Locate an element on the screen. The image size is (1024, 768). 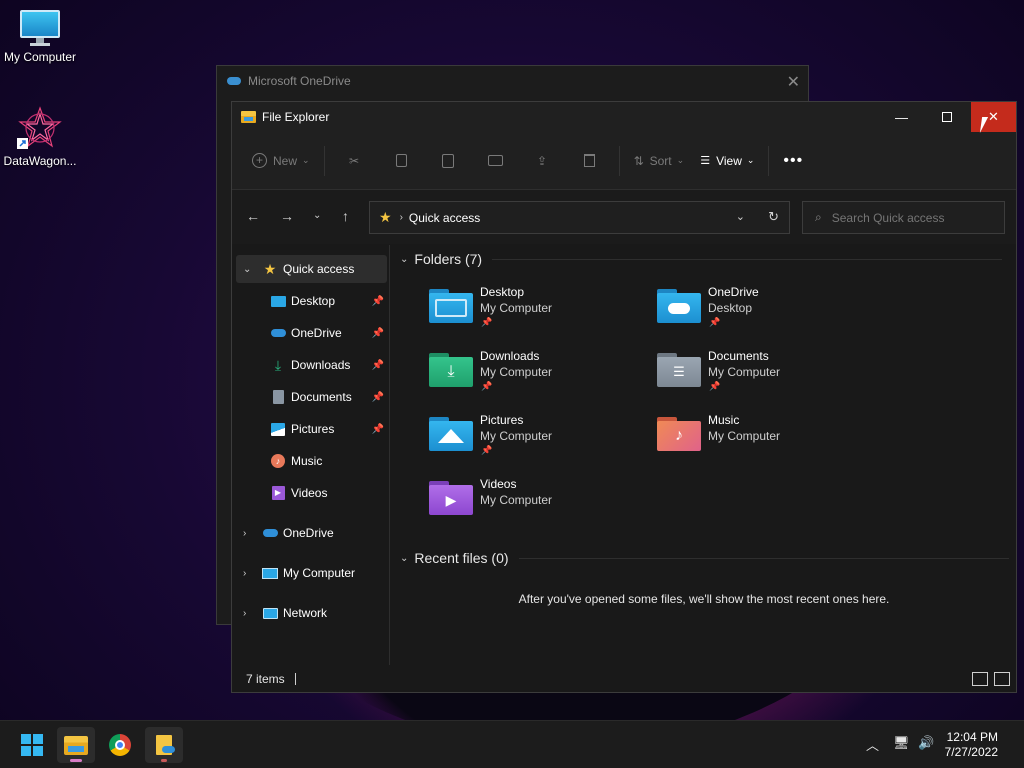
nav-item-onedrive-pinned: OneDrive 📌 is located at coordinates (311, 333).